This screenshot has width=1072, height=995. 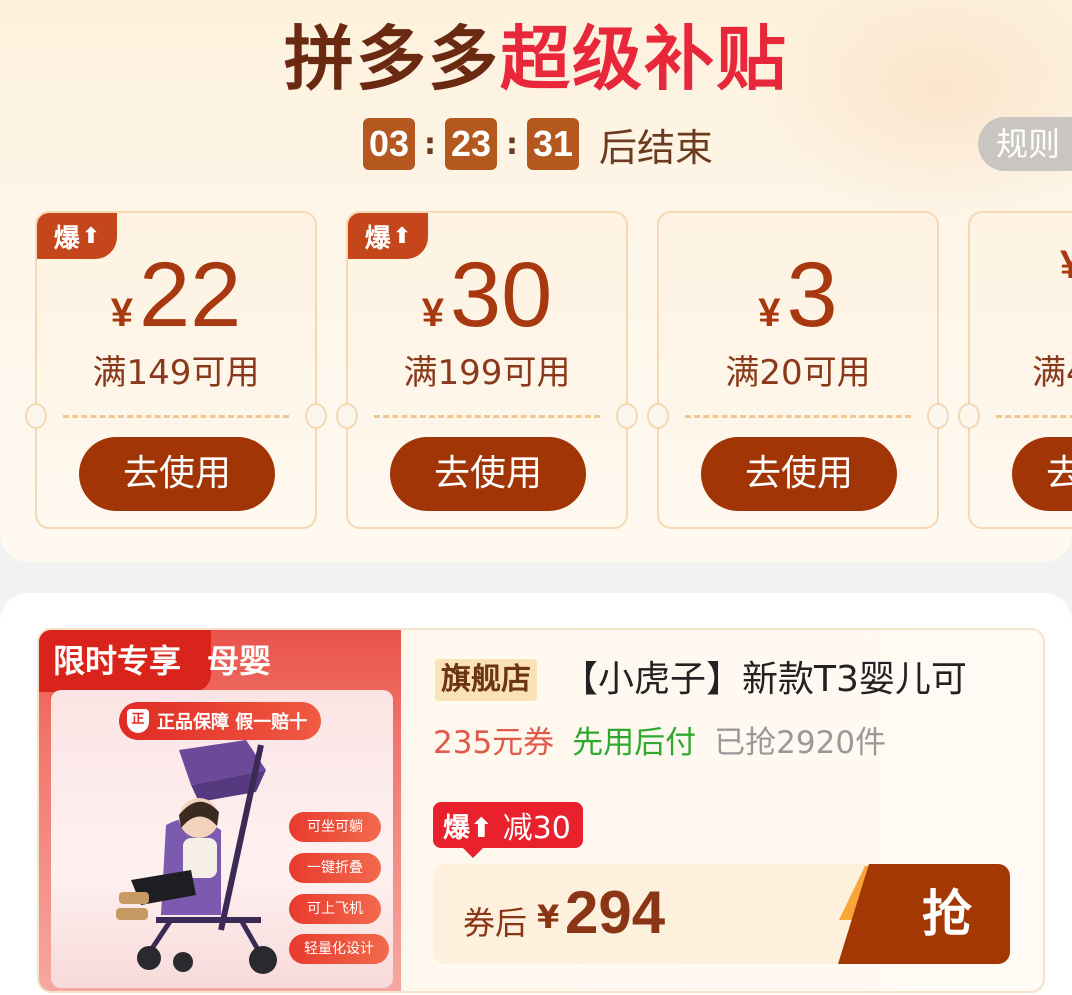 What do you see at coordinates (176, 373) in the screenshot?
I see `coupon-condition: 满149可用` at bounding box center [176, 373].